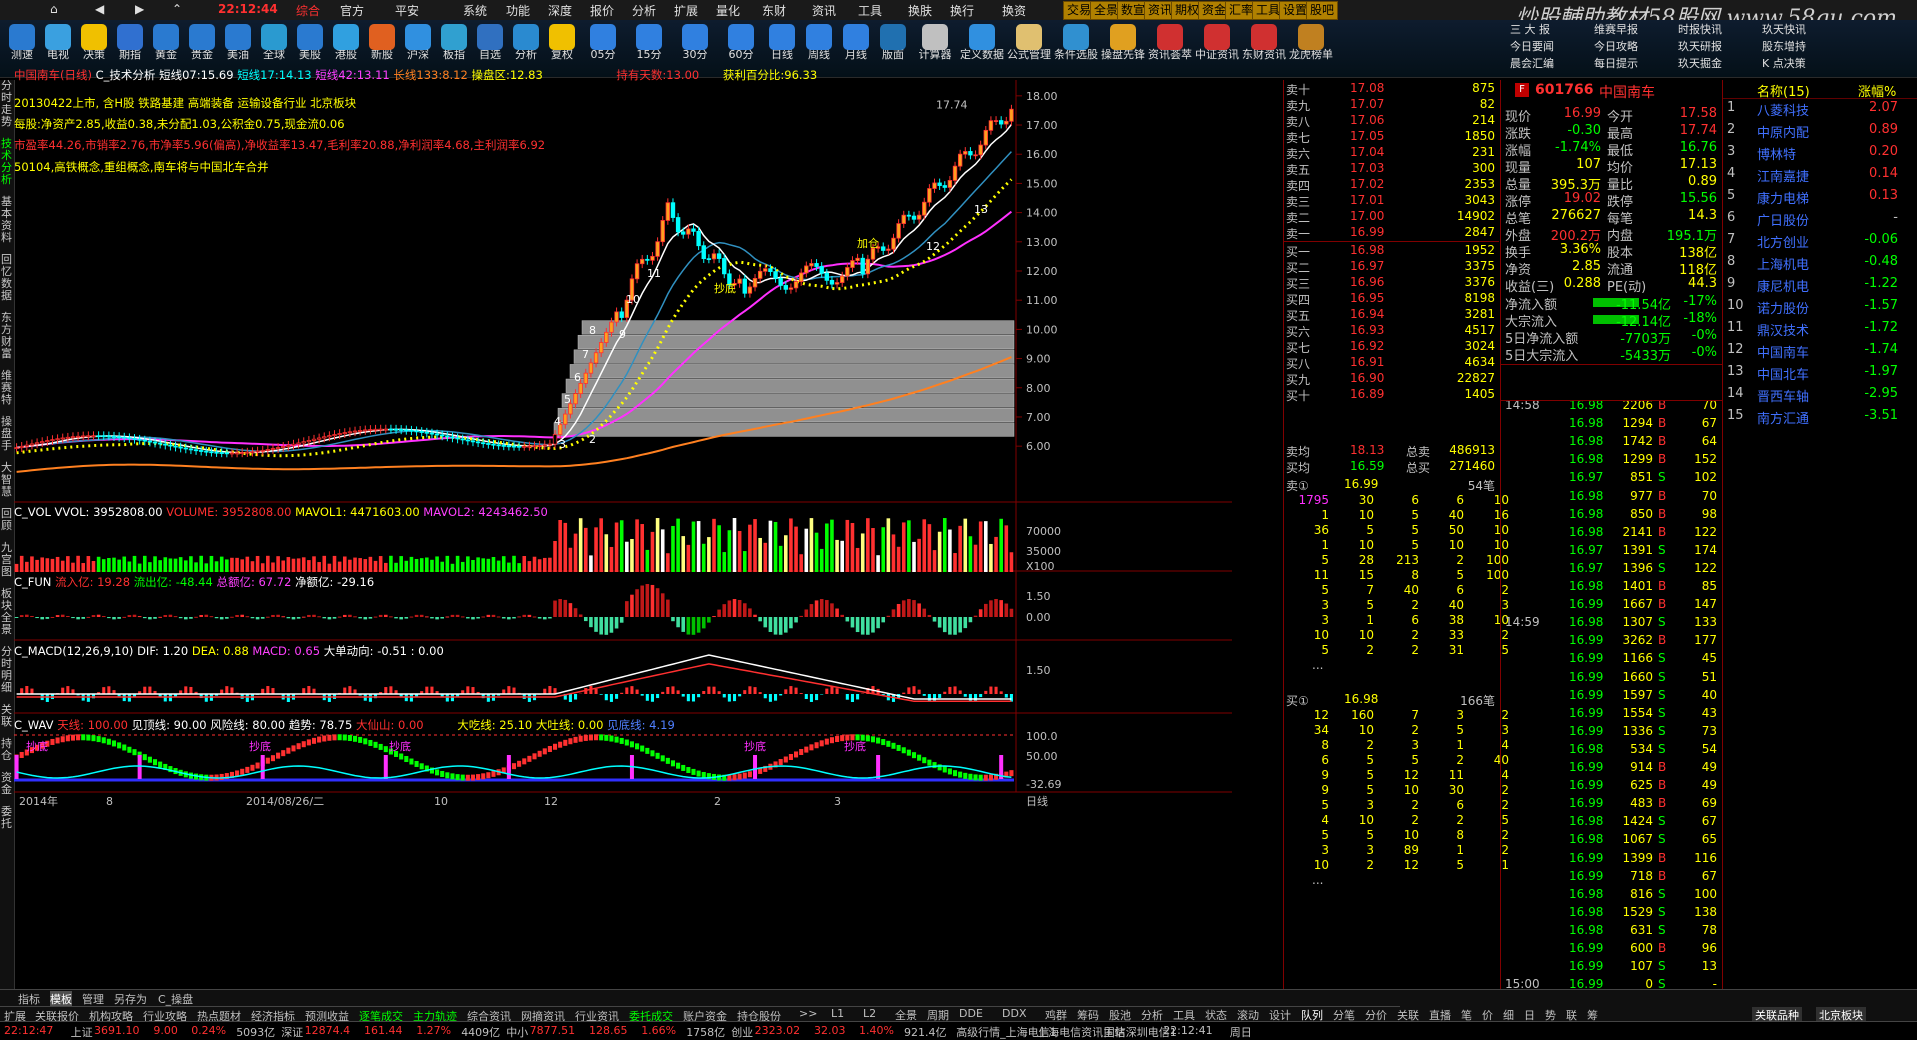 Image resolution: width=1917 pixels, height=1040 pixels. I want to click on toolbar-btn-10: 新股, so click(382, 42).